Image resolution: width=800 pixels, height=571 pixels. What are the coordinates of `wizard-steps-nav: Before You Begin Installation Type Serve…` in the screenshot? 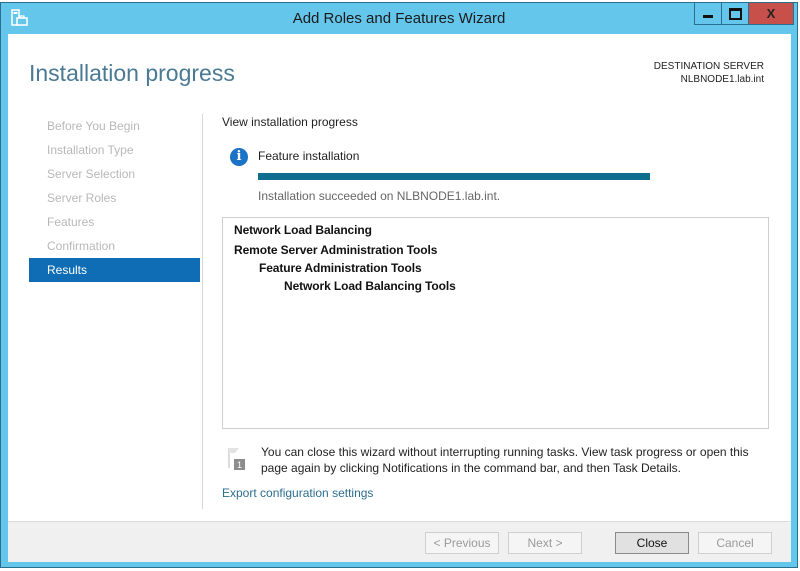 It's located at (114, 198).